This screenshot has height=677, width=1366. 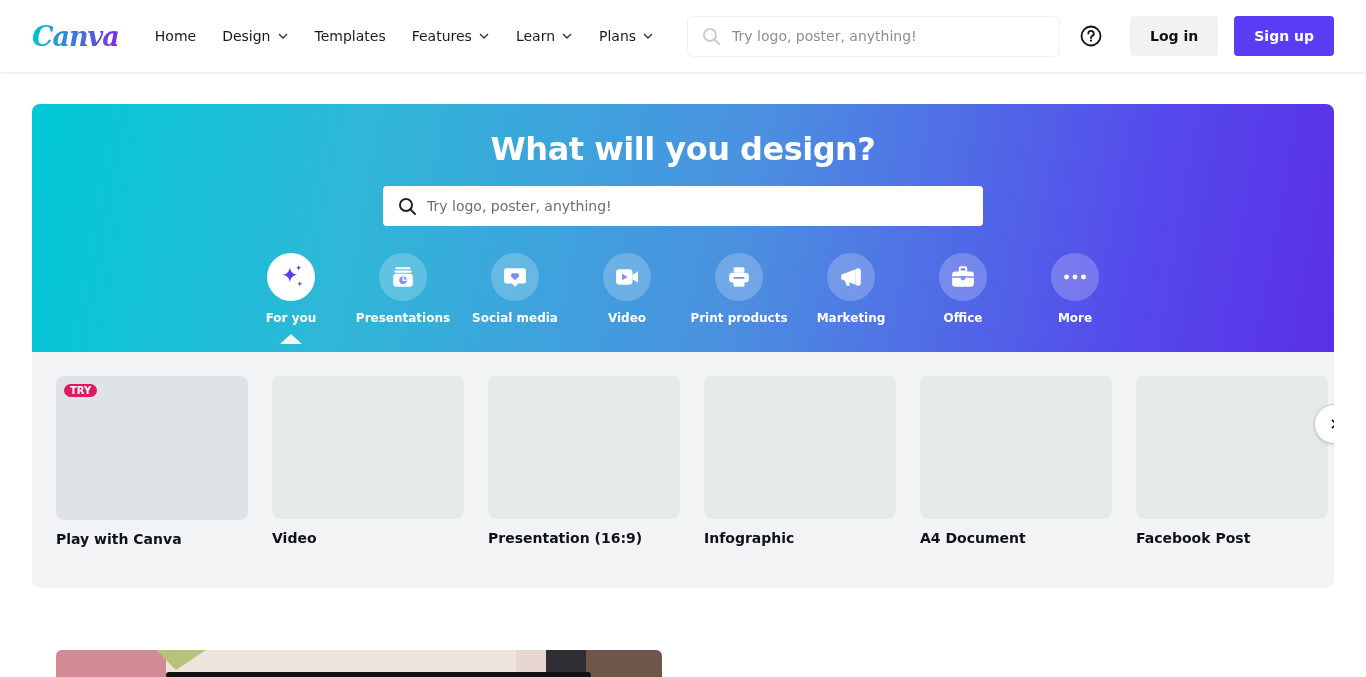 I want to click on category-tab: More, so click(x=1075, y=298).